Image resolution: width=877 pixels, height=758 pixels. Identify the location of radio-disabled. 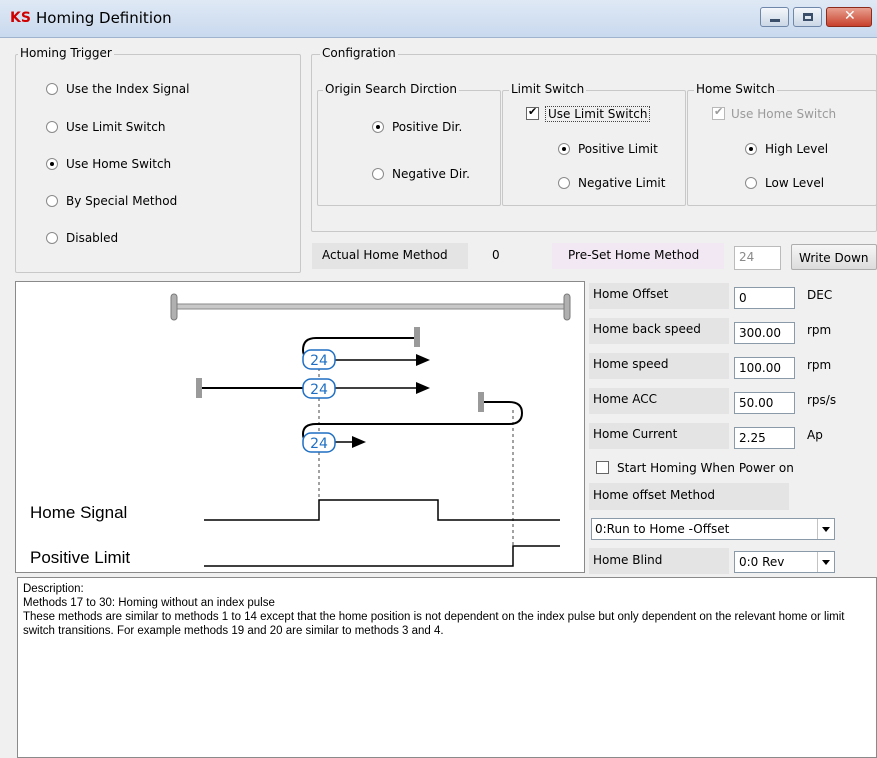
(52, 238).